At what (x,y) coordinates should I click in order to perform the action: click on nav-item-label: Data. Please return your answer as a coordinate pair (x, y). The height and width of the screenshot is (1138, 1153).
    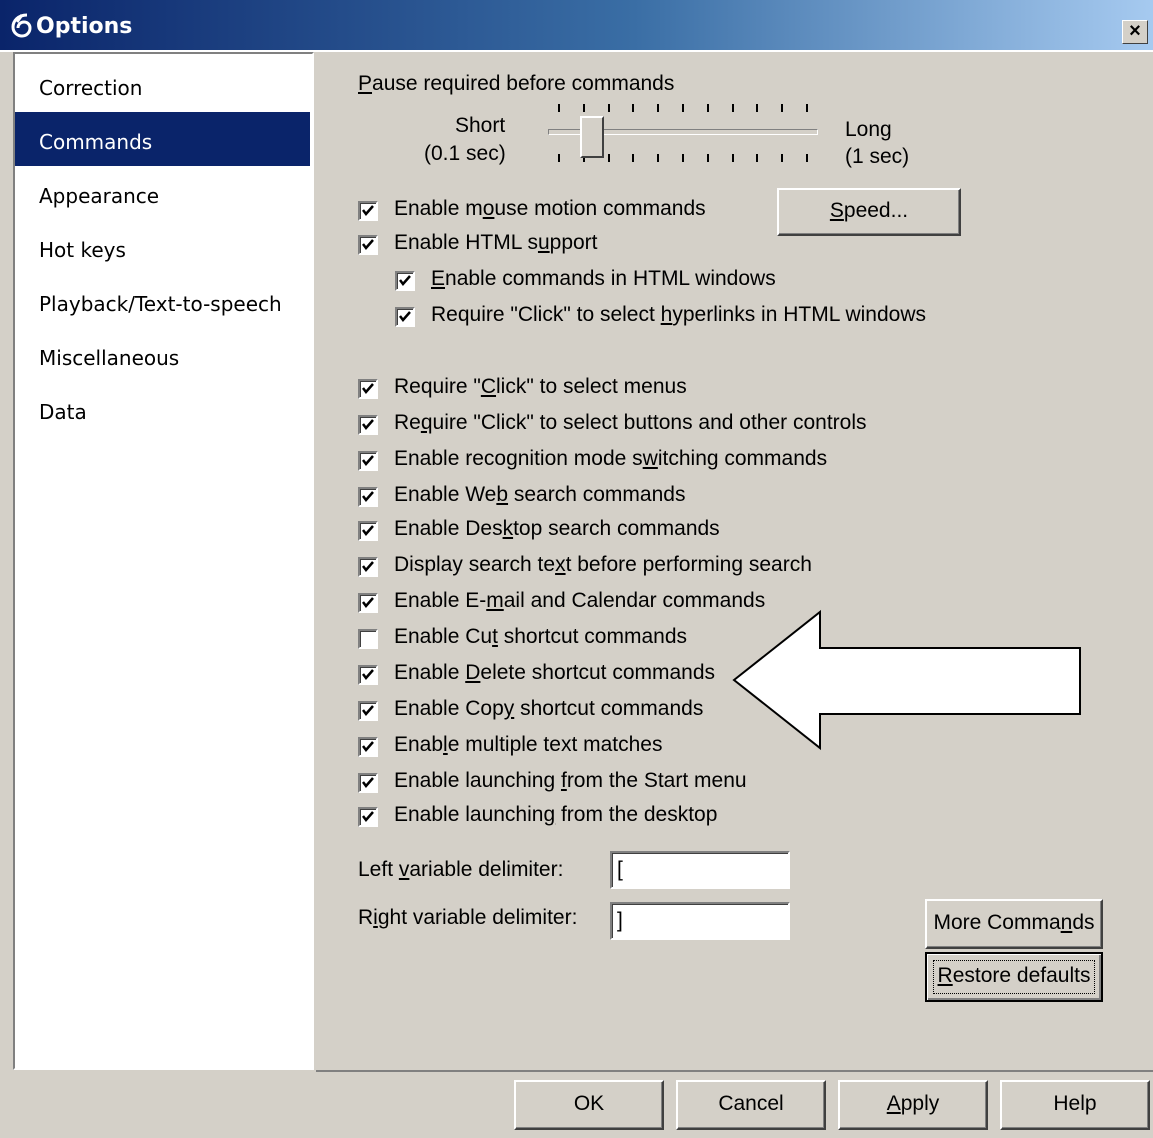
    Looking at the image, I should click on (63, 412).